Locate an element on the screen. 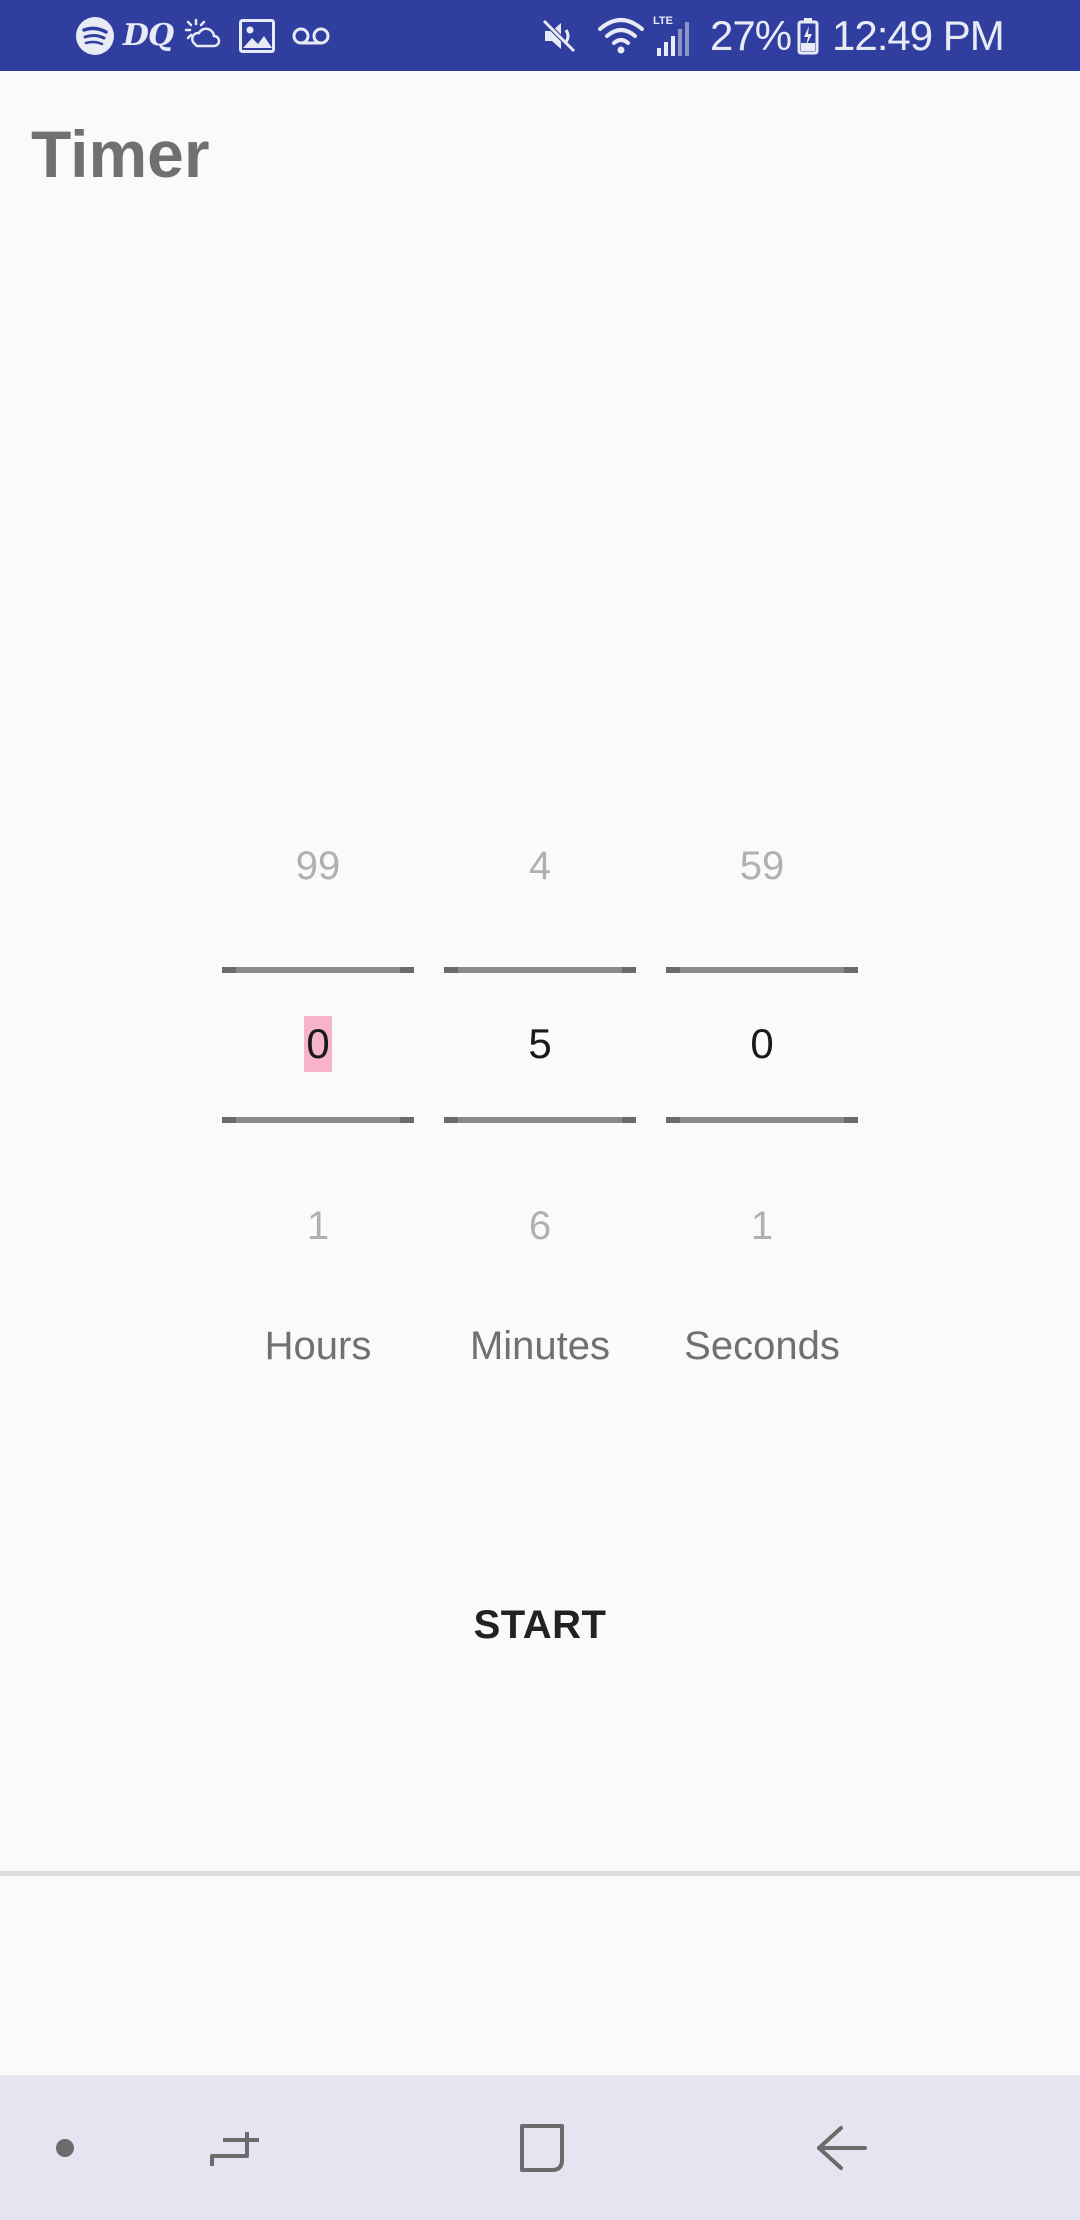 The height and width of the screenshot is (2220, 1080). navigation-bar is located at coordinates (540, 2147).